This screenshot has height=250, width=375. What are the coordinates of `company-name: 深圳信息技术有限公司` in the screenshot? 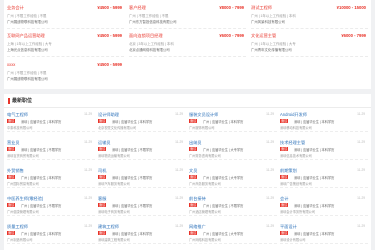 It's located at (296, 155).